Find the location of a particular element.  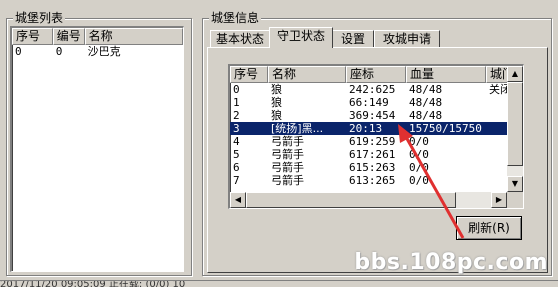

tab-basic-status: 基本状态 is located at coordinates (240, 39).